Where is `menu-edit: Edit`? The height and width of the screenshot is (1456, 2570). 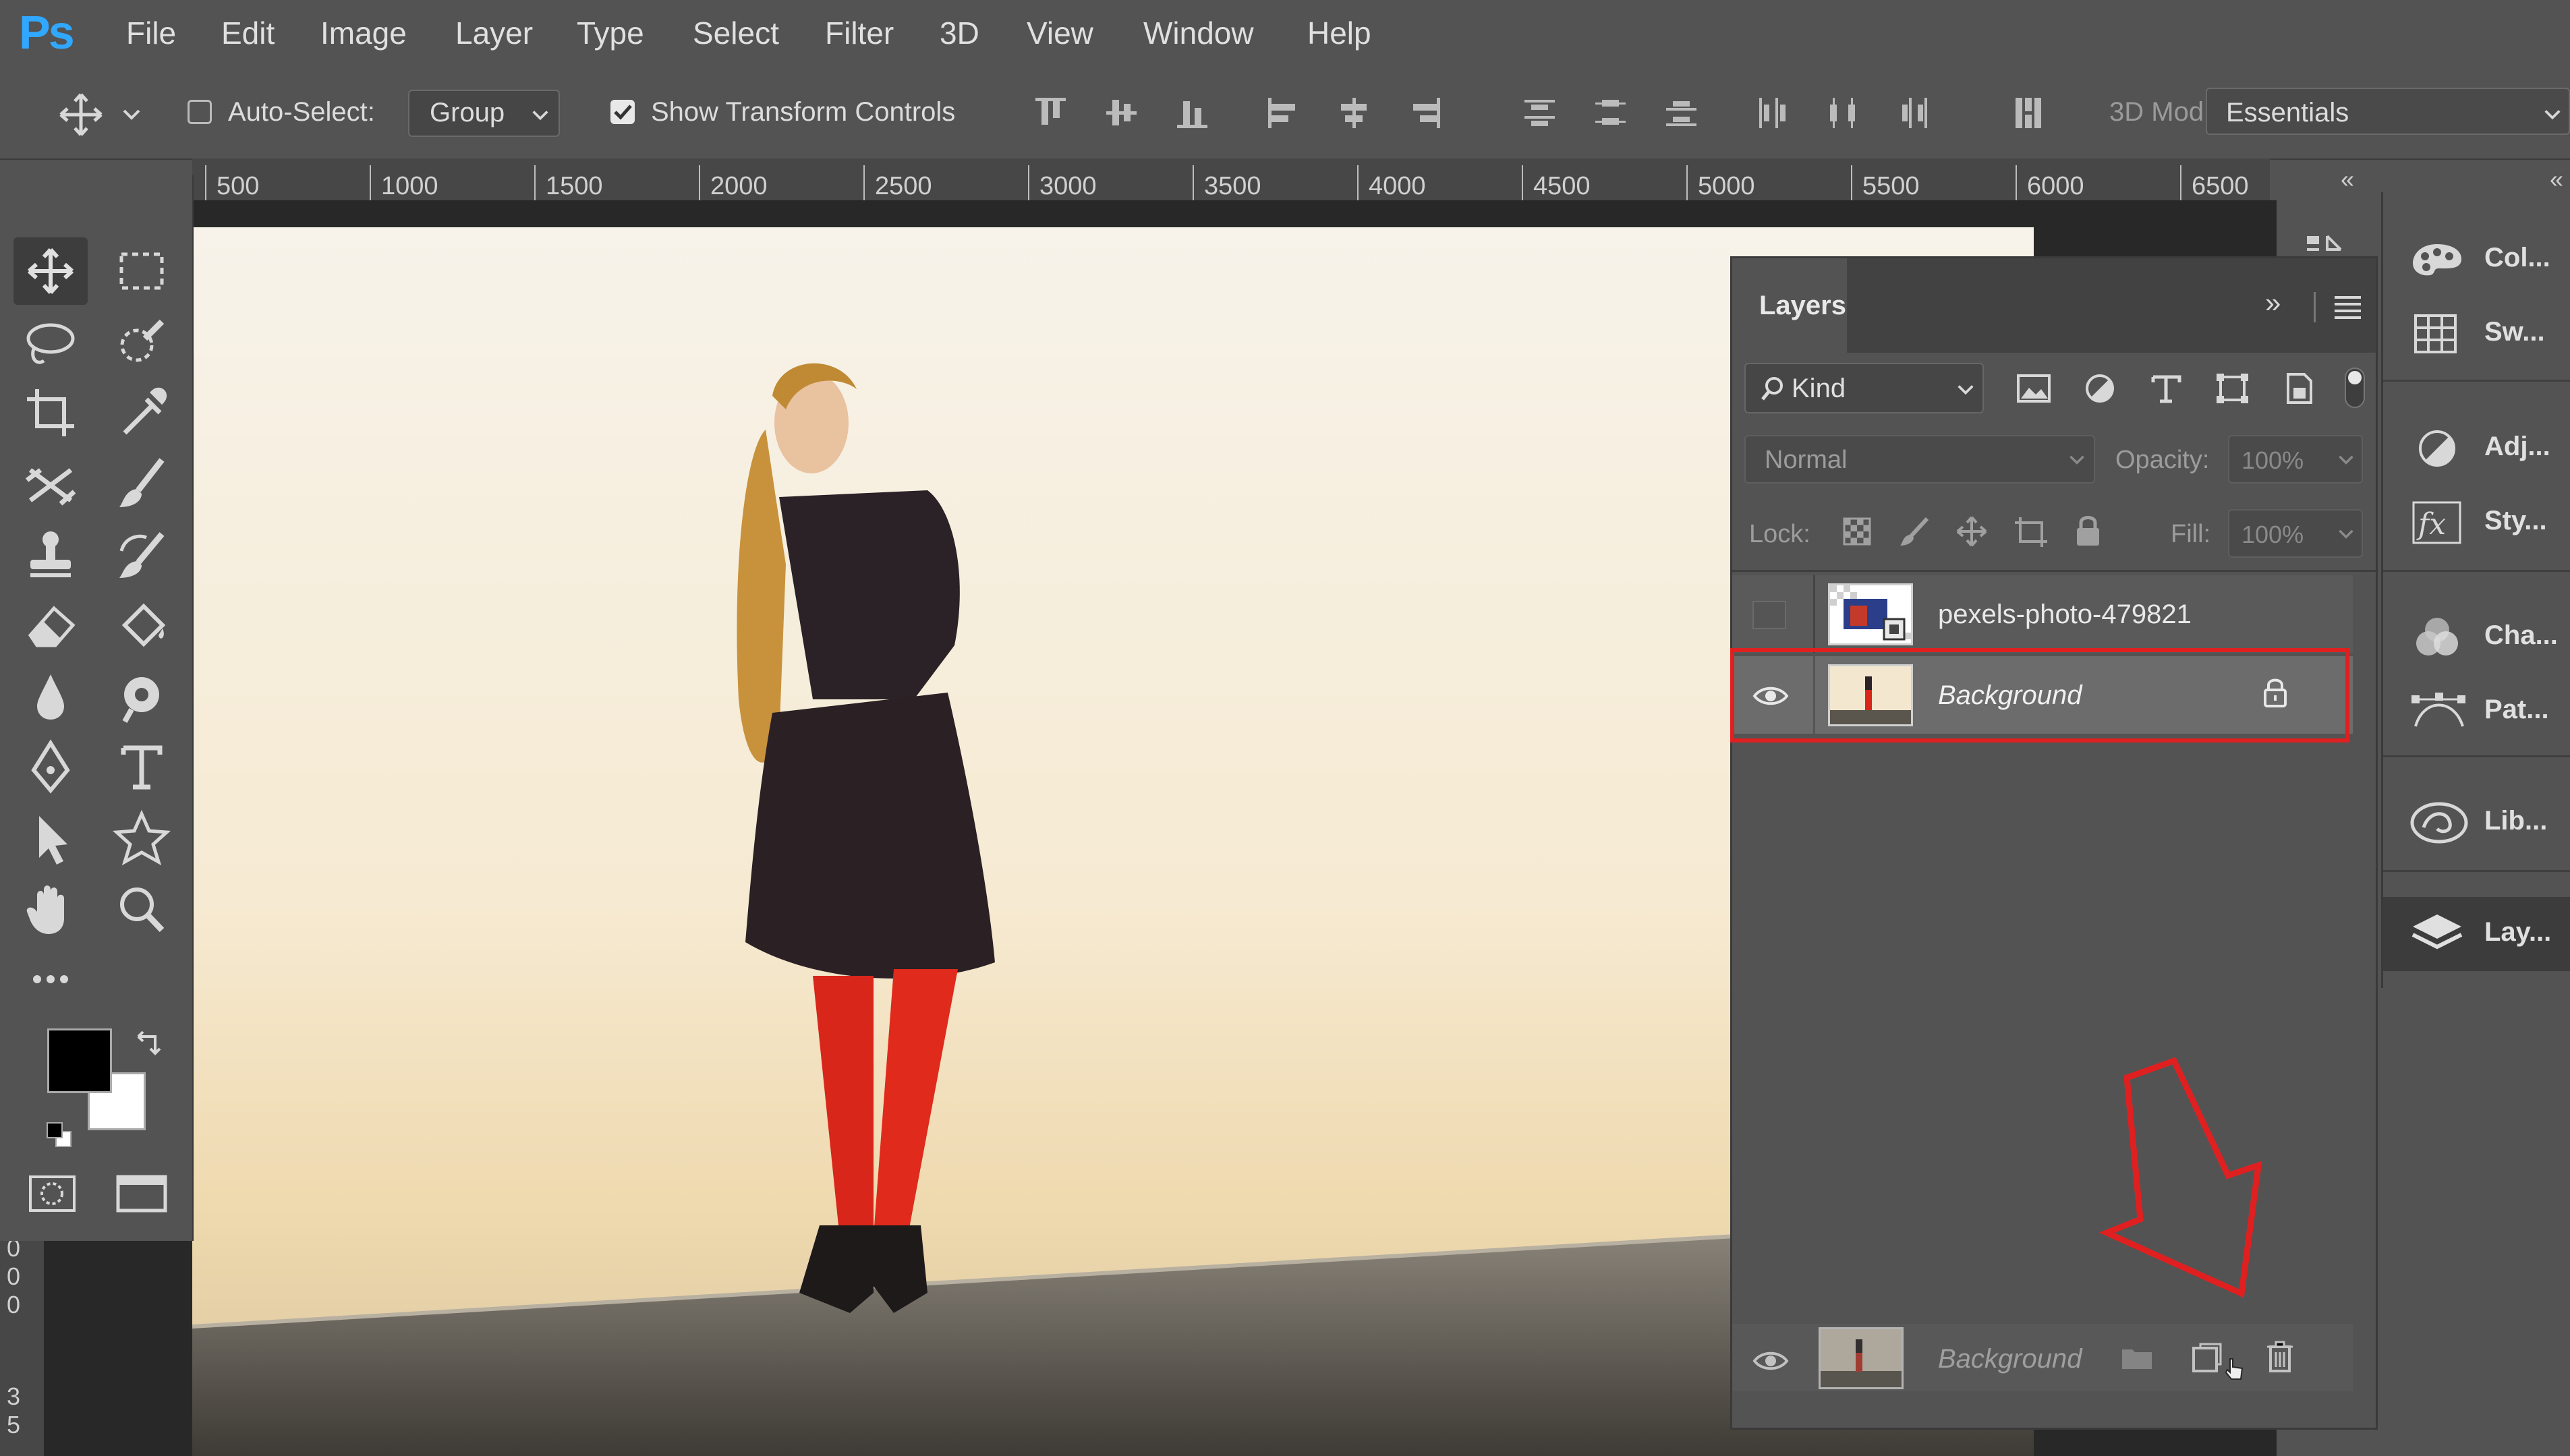 menu-edit: Edit is located at coordinates (248, 33).